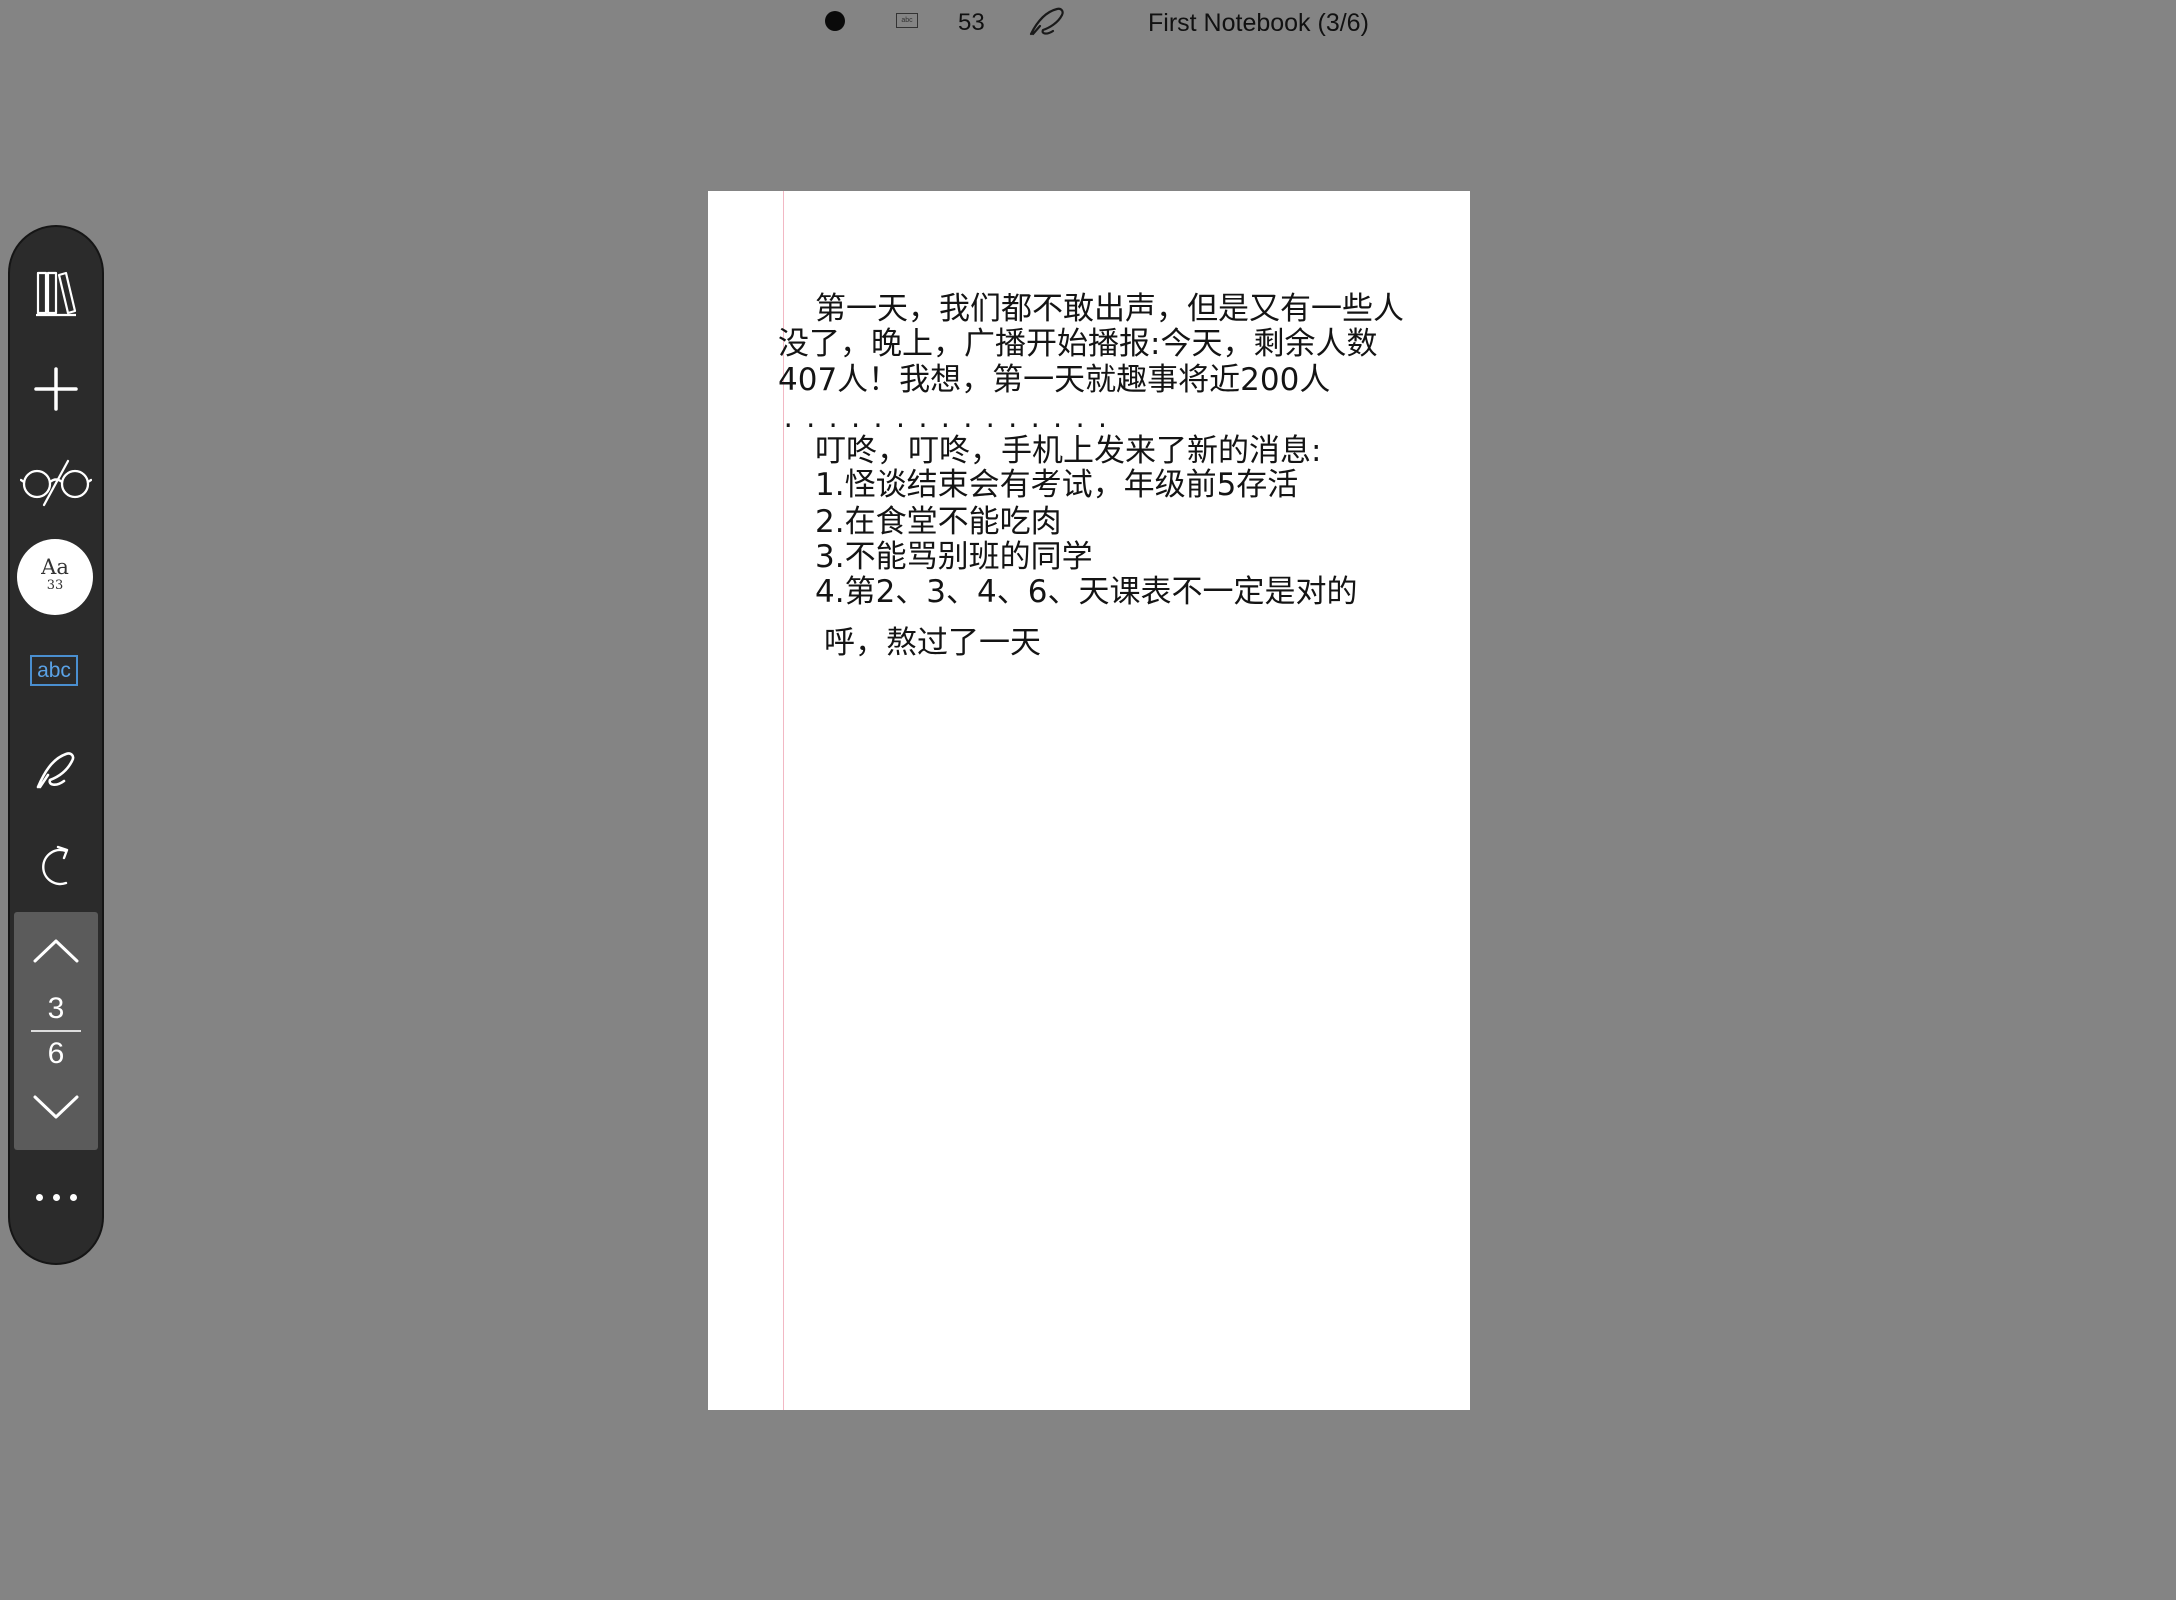 This screenshot has height=1600, width=2176. I want to click on add-button, so click(56, 389).